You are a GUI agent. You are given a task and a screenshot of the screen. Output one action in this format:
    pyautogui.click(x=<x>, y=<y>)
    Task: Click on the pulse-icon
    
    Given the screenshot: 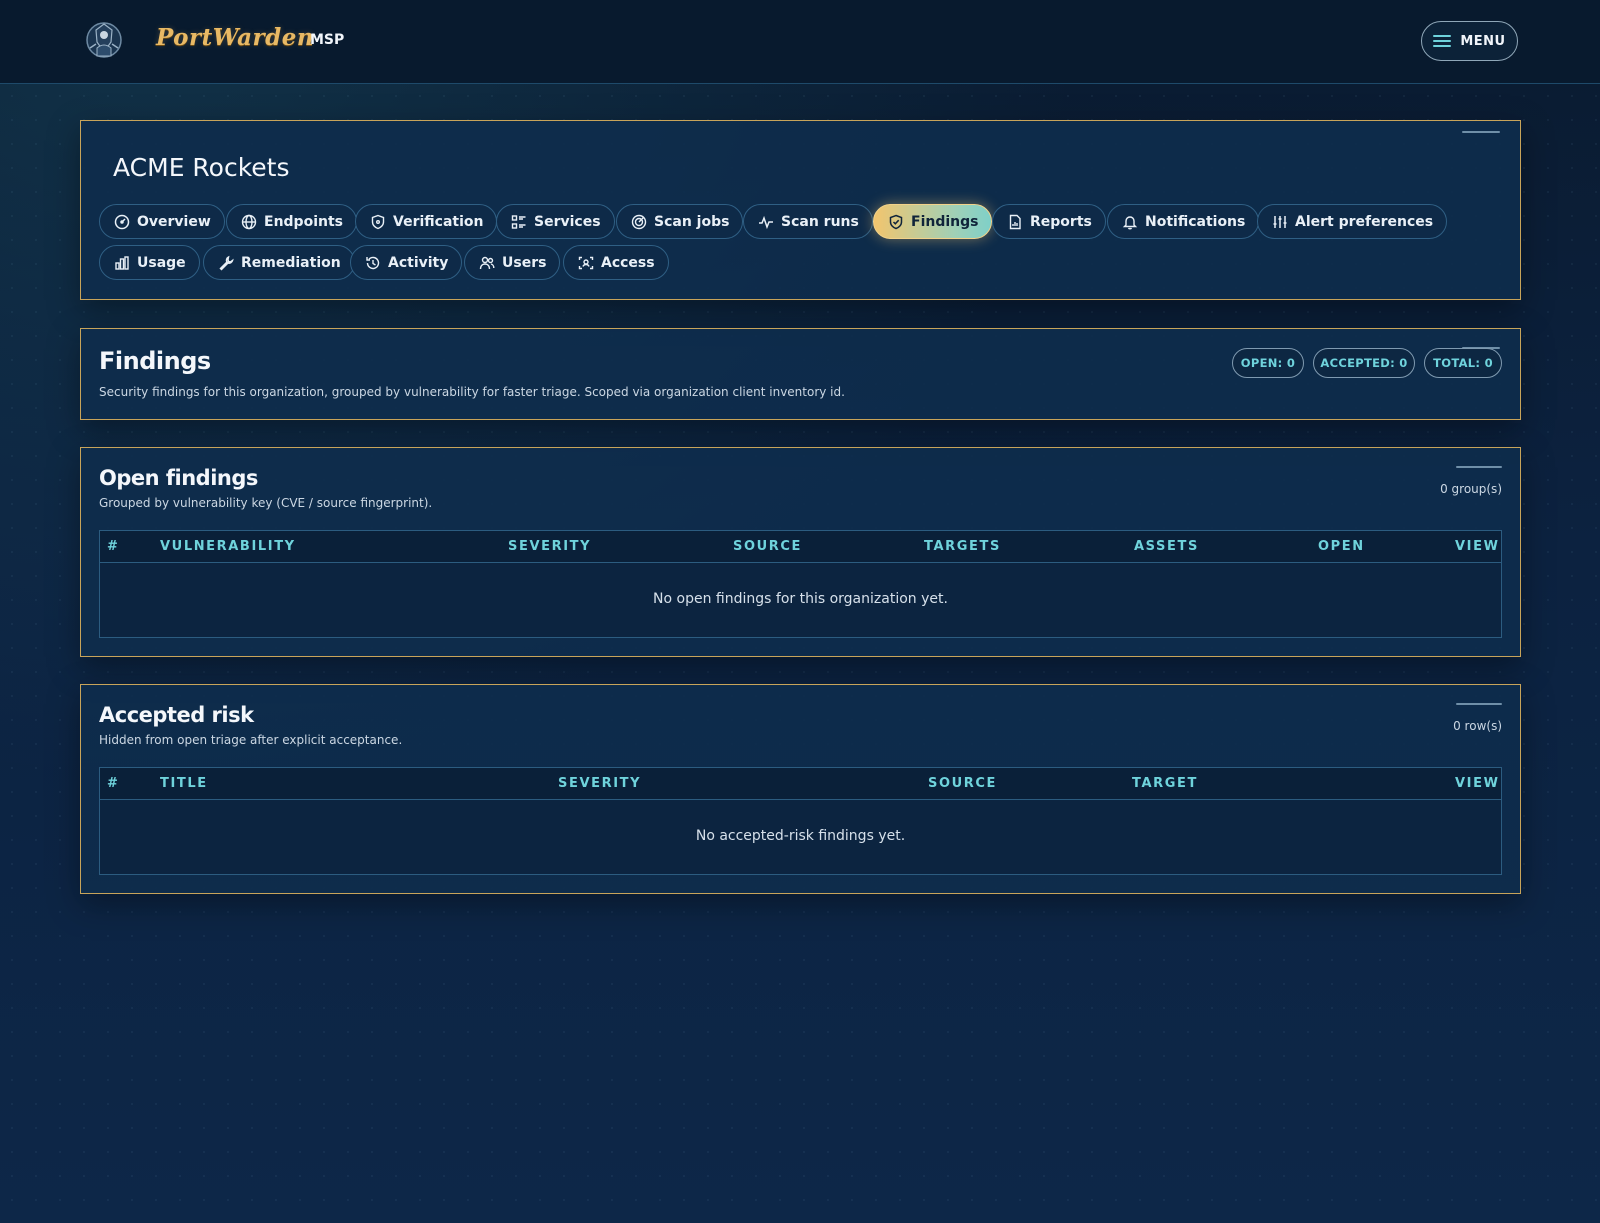 What is the action you would take?
    pyautogui.click(x=766, y=222)
    